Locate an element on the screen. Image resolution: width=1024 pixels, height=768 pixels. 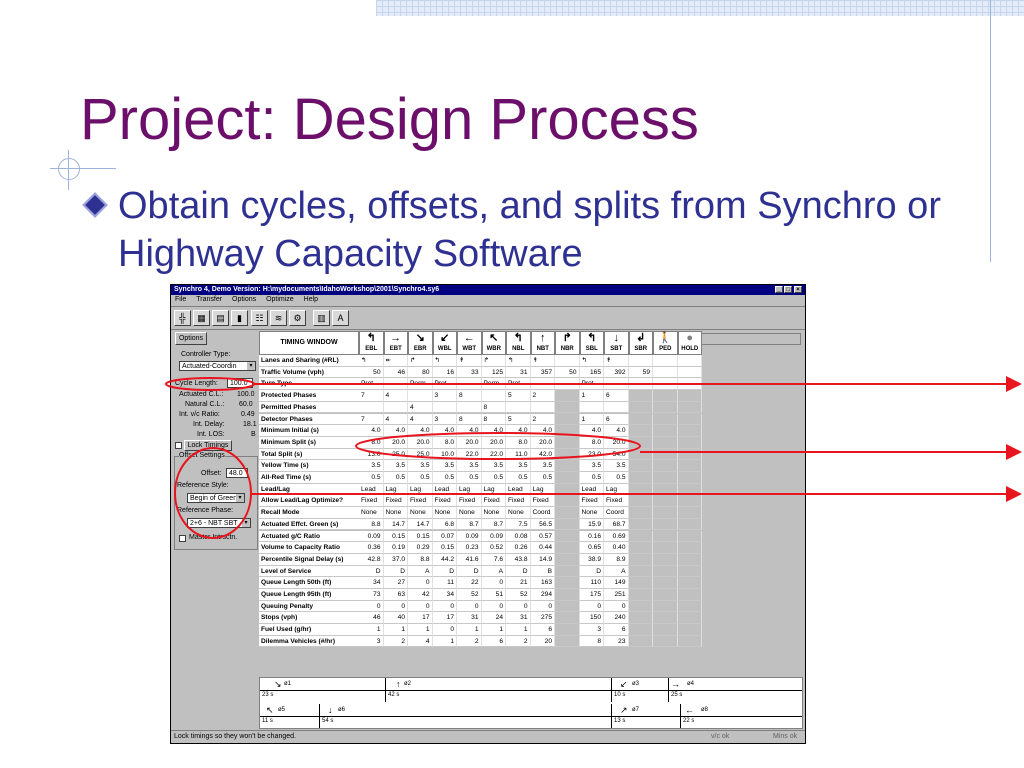
cell-ebr: 25.0 is located at coordinates (420, 454).